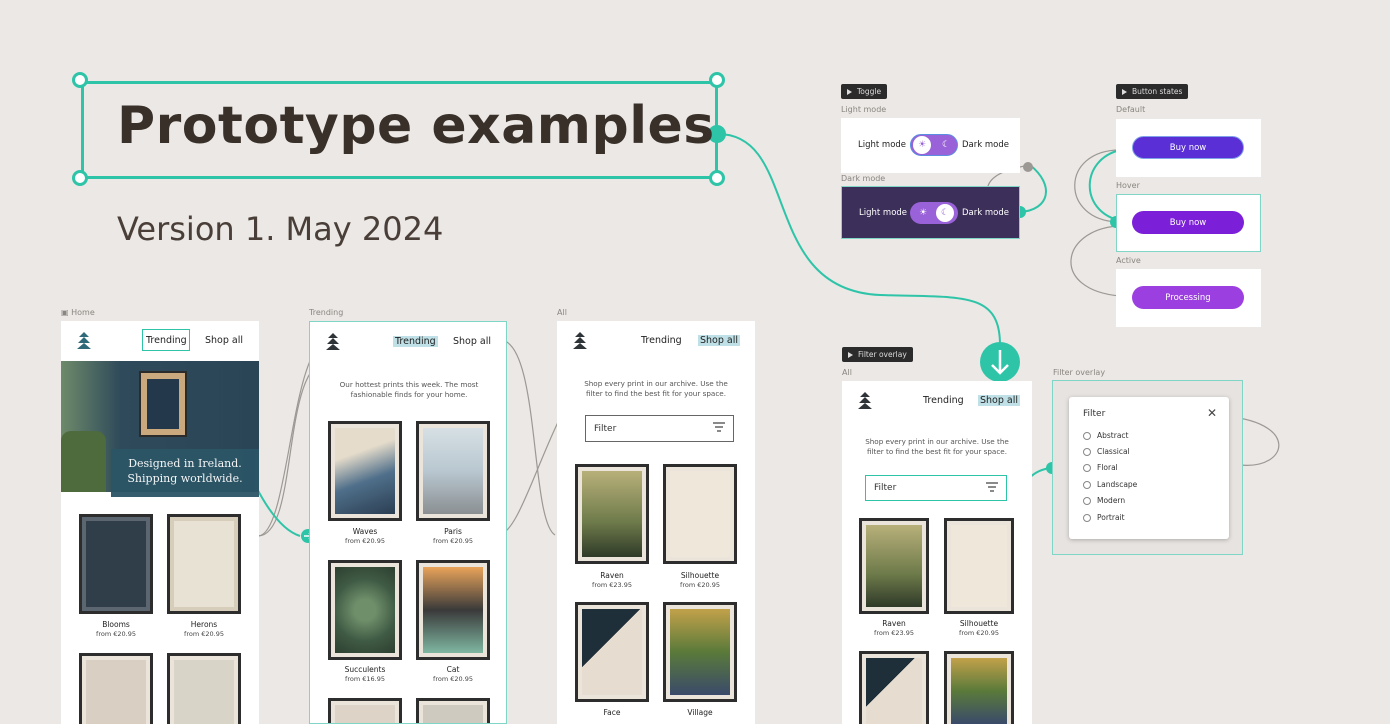 This screenshot has width=1390, height=724. What do you see at coordinates (1131, 109) in the screenshot?
I see `frame-label-default: Default` at bounding box center [1131, 109].